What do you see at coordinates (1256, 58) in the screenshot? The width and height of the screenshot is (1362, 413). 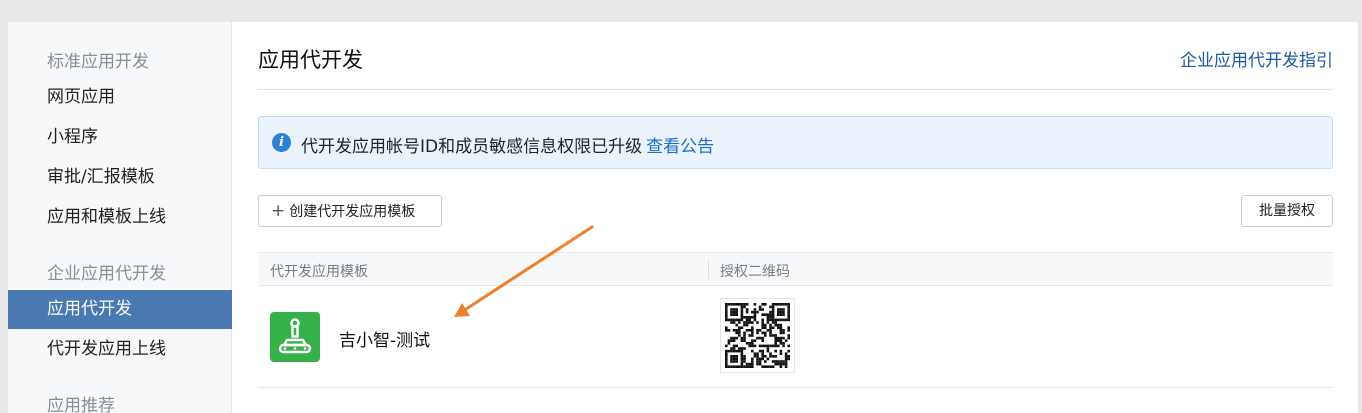 I see `guide-link: 企业应用代开发指引` at bounding box center [1256, 58].